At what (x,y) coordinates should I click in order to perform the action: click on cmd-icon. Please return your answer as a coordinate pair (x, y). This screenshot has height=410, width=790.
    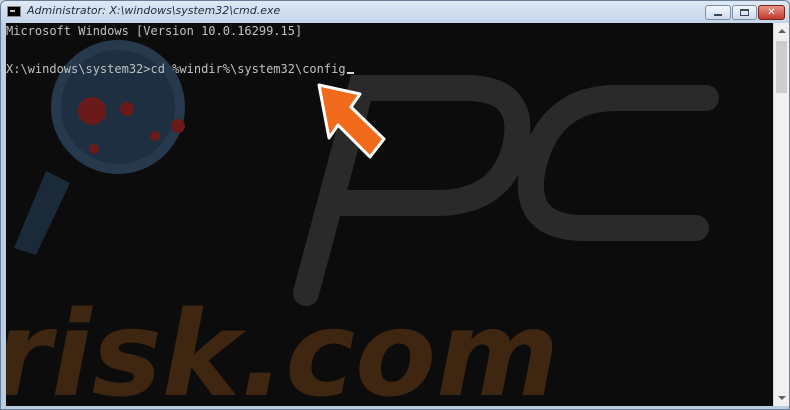
    Looking at the image, I should click on (14, 11).